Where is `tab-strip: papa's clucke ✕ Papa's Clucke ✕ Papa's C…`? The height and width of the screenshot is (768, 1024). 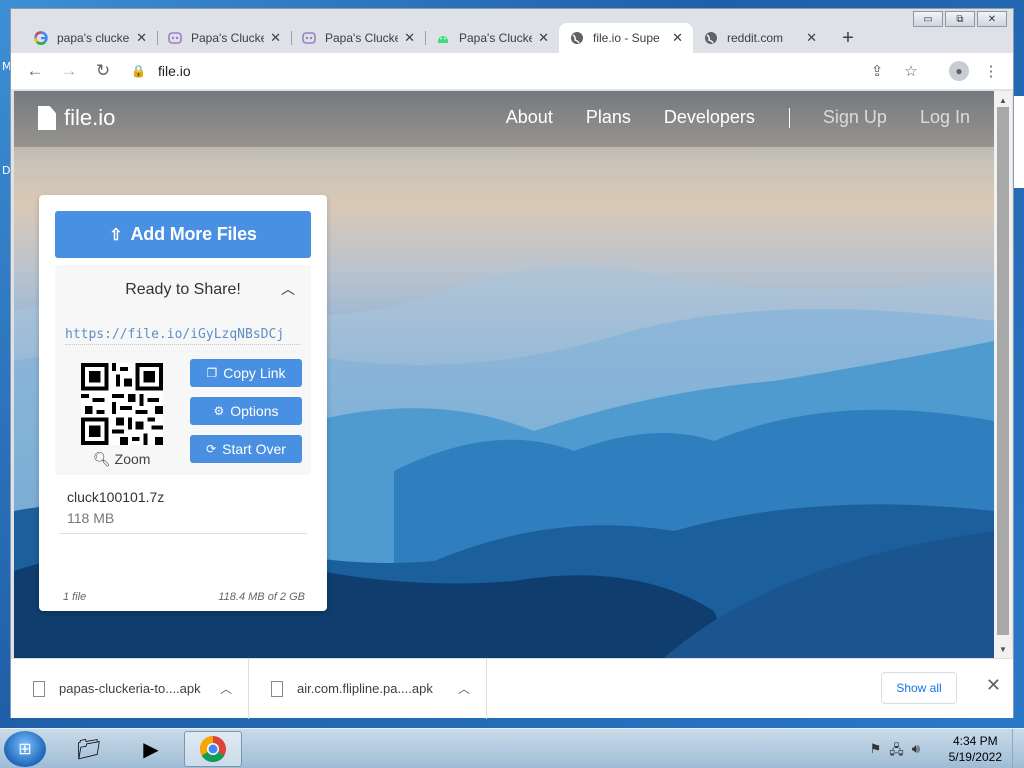 tab-strip: papa's clucke ✕ Papa's Clucke ✕ Papa's C… is located at coordinates (478, 37).